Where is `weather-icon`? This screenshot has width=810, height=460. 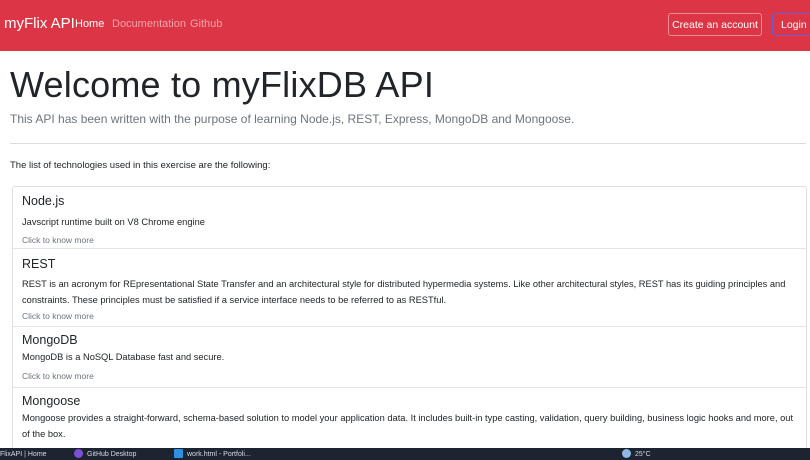 weather-icon is located at coordinates (626, 453).